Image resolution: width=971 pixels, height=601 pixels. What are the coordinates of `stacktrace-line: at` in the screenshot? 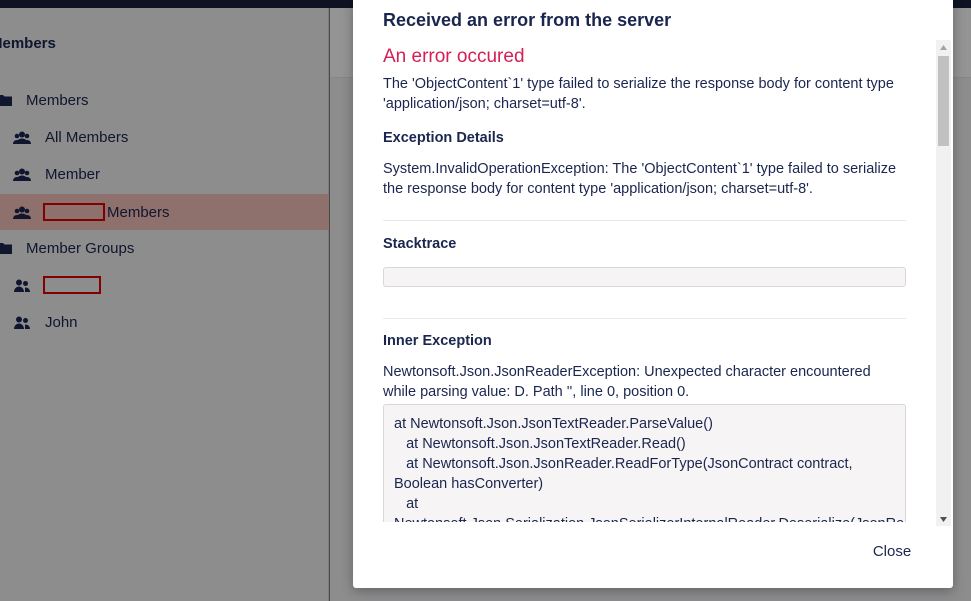 It's located at (406, 504).